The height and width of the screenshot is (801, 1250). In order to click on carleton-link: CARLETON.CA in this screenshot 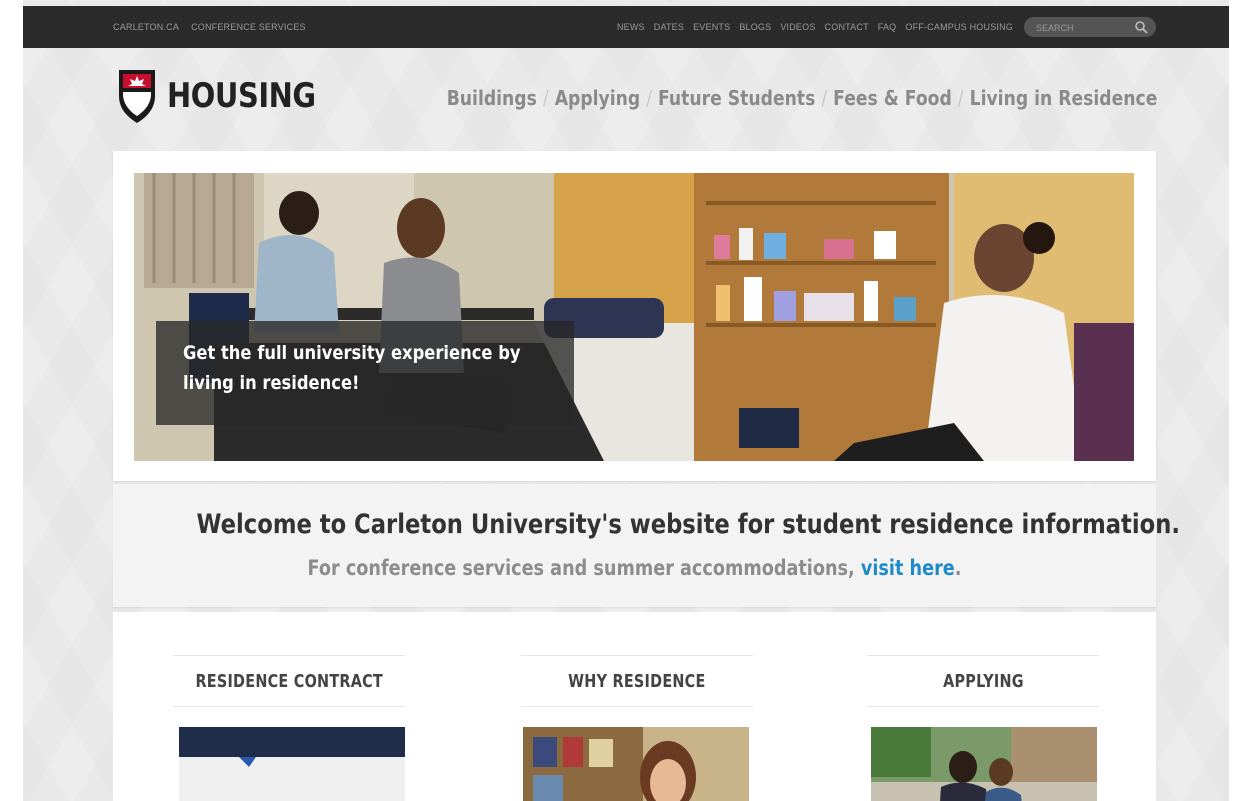, I will do `click(146, 27)`.